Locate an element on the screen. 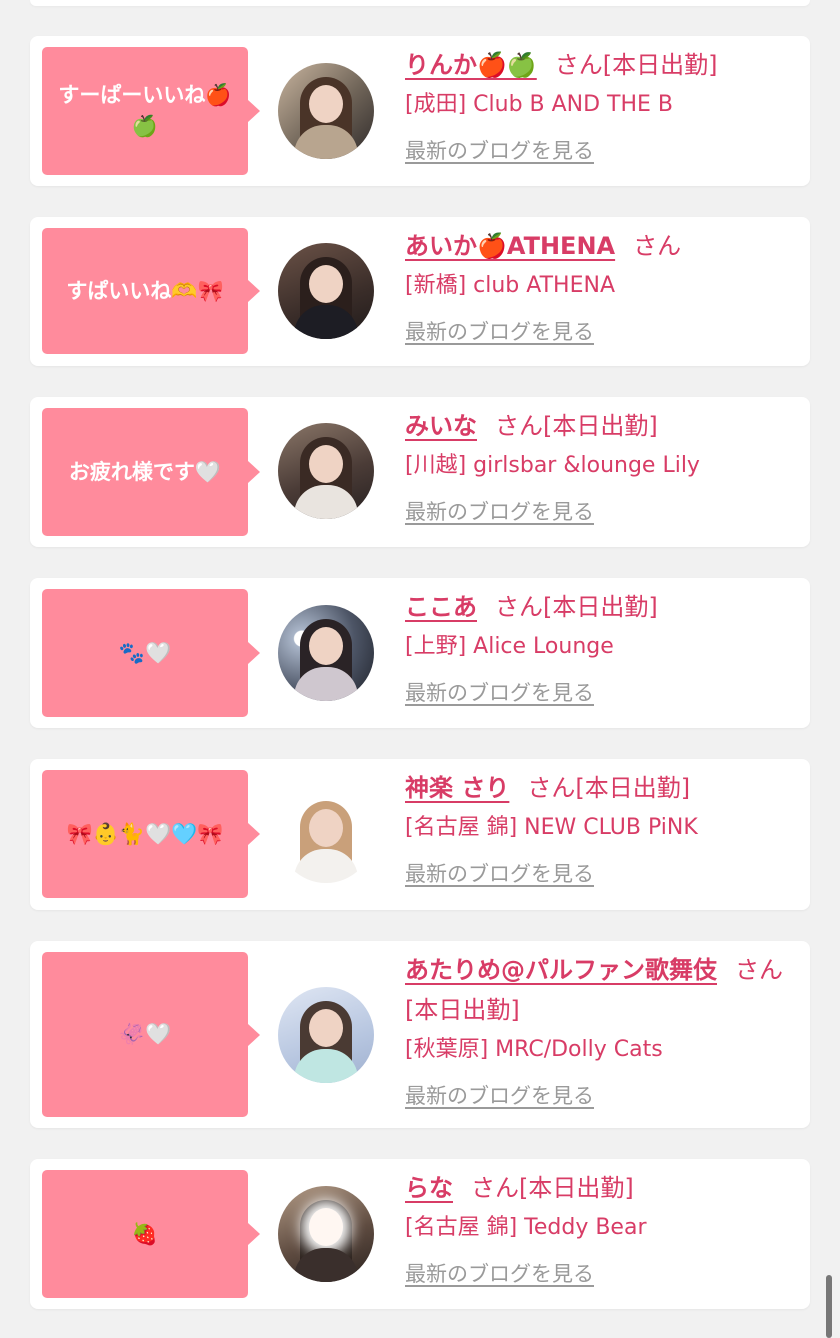 The width and height of the screenshot is (840, 1338). message-bubble: 🐾🤍 is located at coordinates (151, 653).